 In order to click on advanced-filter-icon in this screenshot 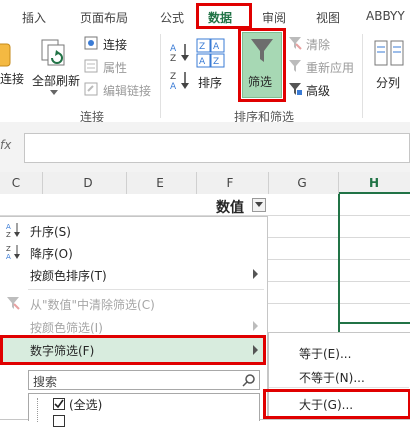, I will do `click(295, 89)`.